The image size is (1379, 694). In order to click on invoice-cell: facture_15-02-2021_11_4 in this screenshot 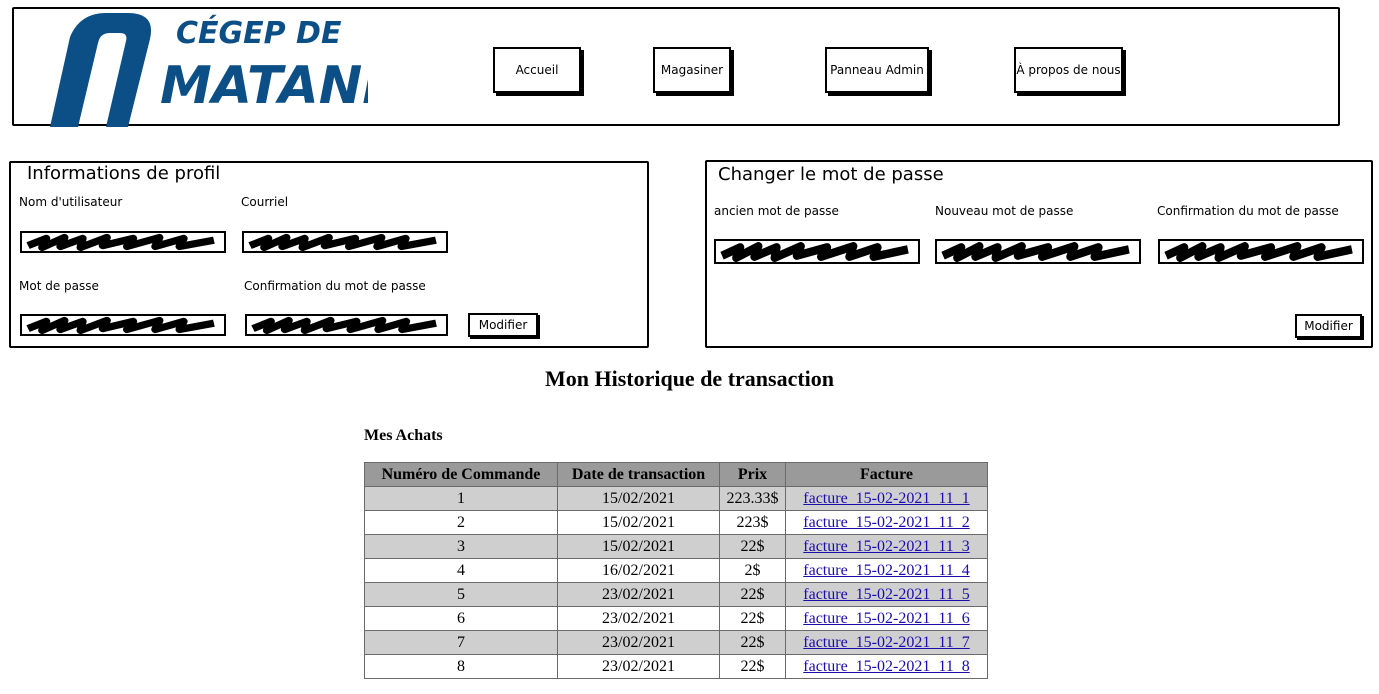, I will do `click(886, 570)`.